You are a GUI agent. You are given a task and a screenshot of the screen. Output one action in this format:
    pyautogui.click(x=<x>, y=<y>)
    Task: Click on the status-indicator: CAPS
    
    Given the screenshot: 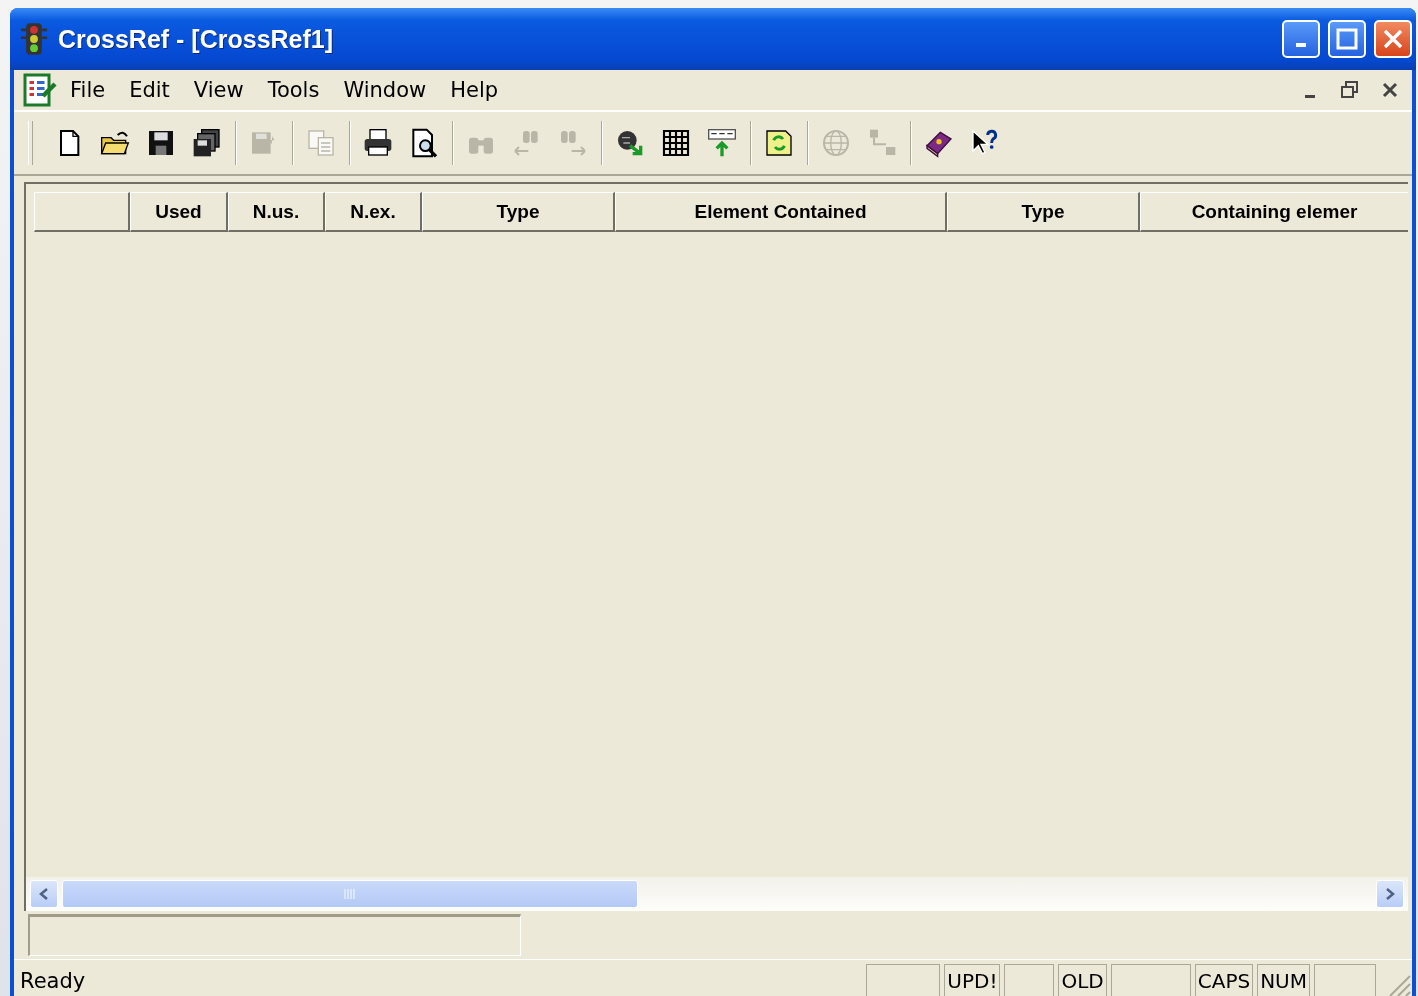 What is the action you would take?
    pyautogui.click(x=1224, y=980)
    